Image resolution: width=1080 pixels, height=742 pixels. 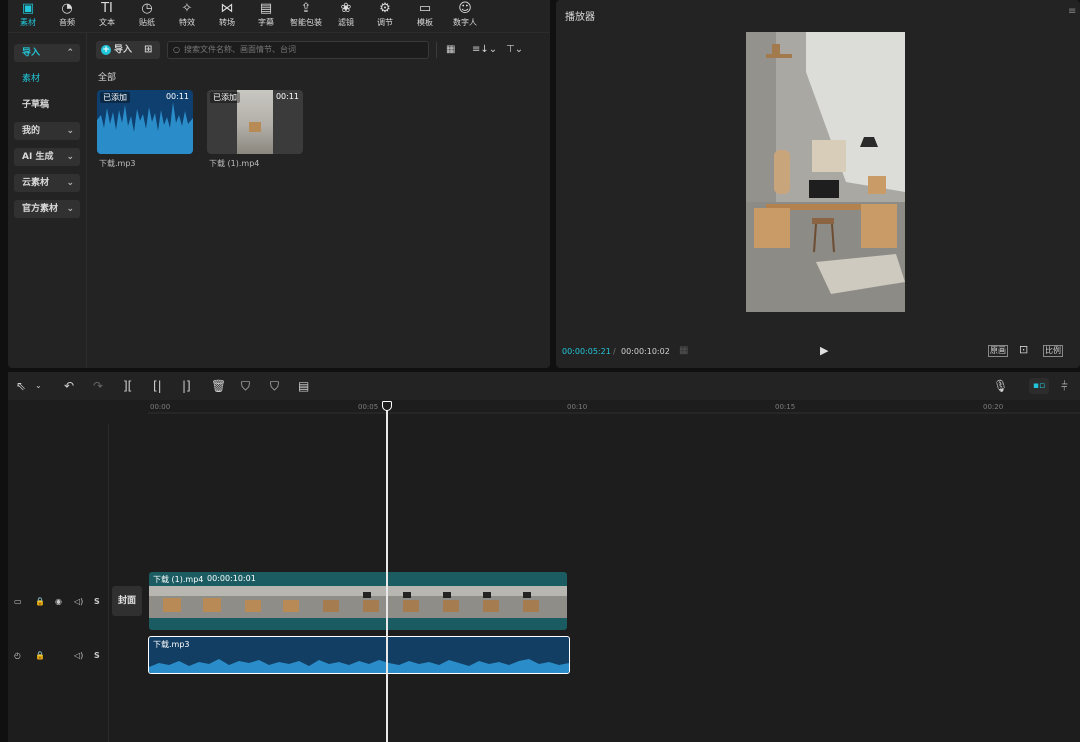 I want to click on timeline-toolbar, so click(x=544, y=386).